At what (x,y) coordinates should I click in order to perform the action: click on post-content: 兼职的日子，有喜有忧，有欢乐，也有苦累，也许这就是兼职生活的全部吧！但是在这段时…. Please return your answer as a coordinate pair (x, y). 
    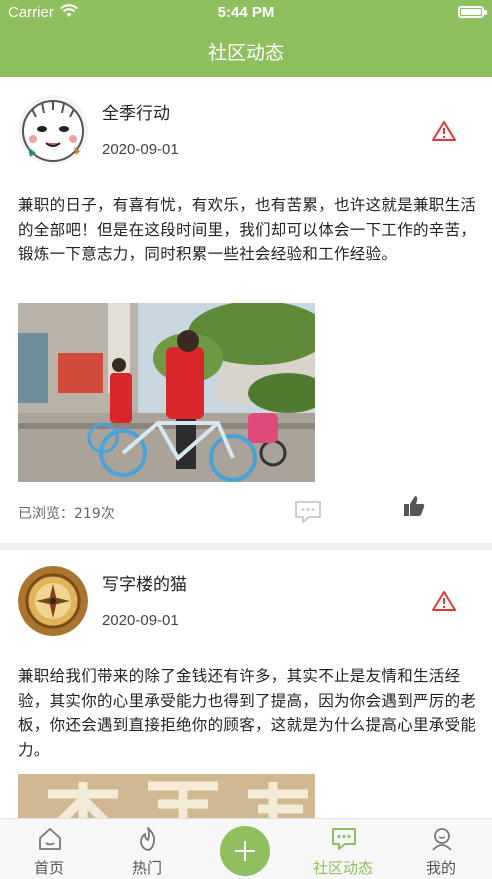
    Looking at the image, I should click on (247, 229).